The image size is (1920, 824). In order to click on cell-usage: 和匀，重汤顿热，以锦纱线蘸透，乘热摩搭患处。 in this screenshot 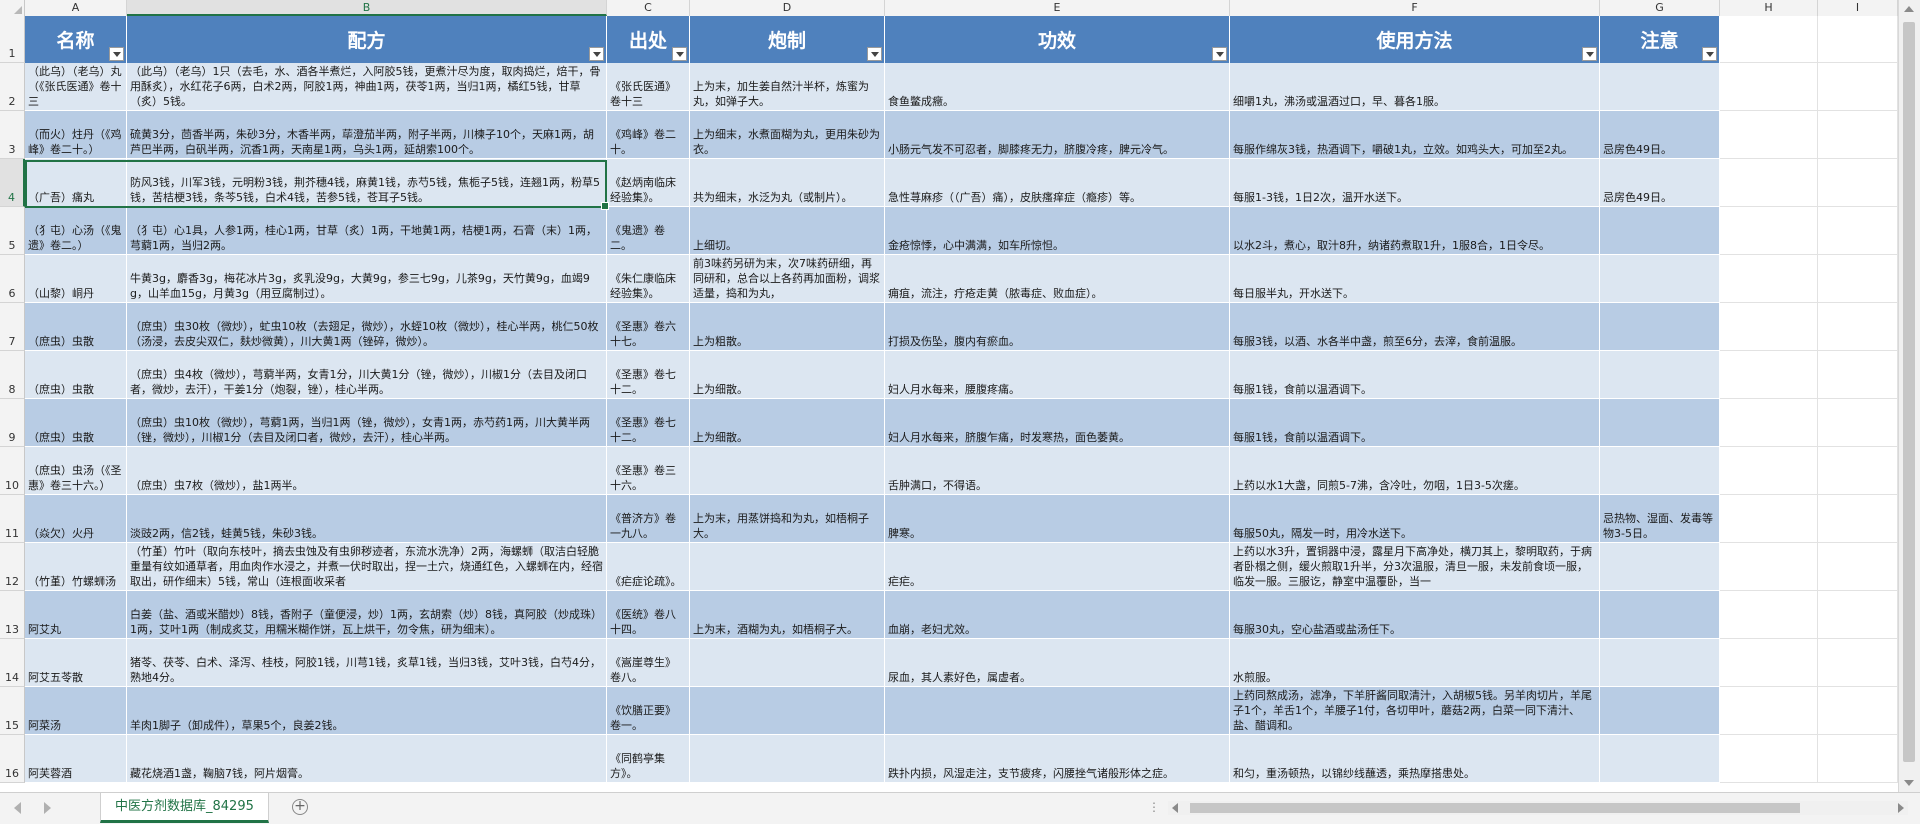, I will do `click(1415, 759)`.